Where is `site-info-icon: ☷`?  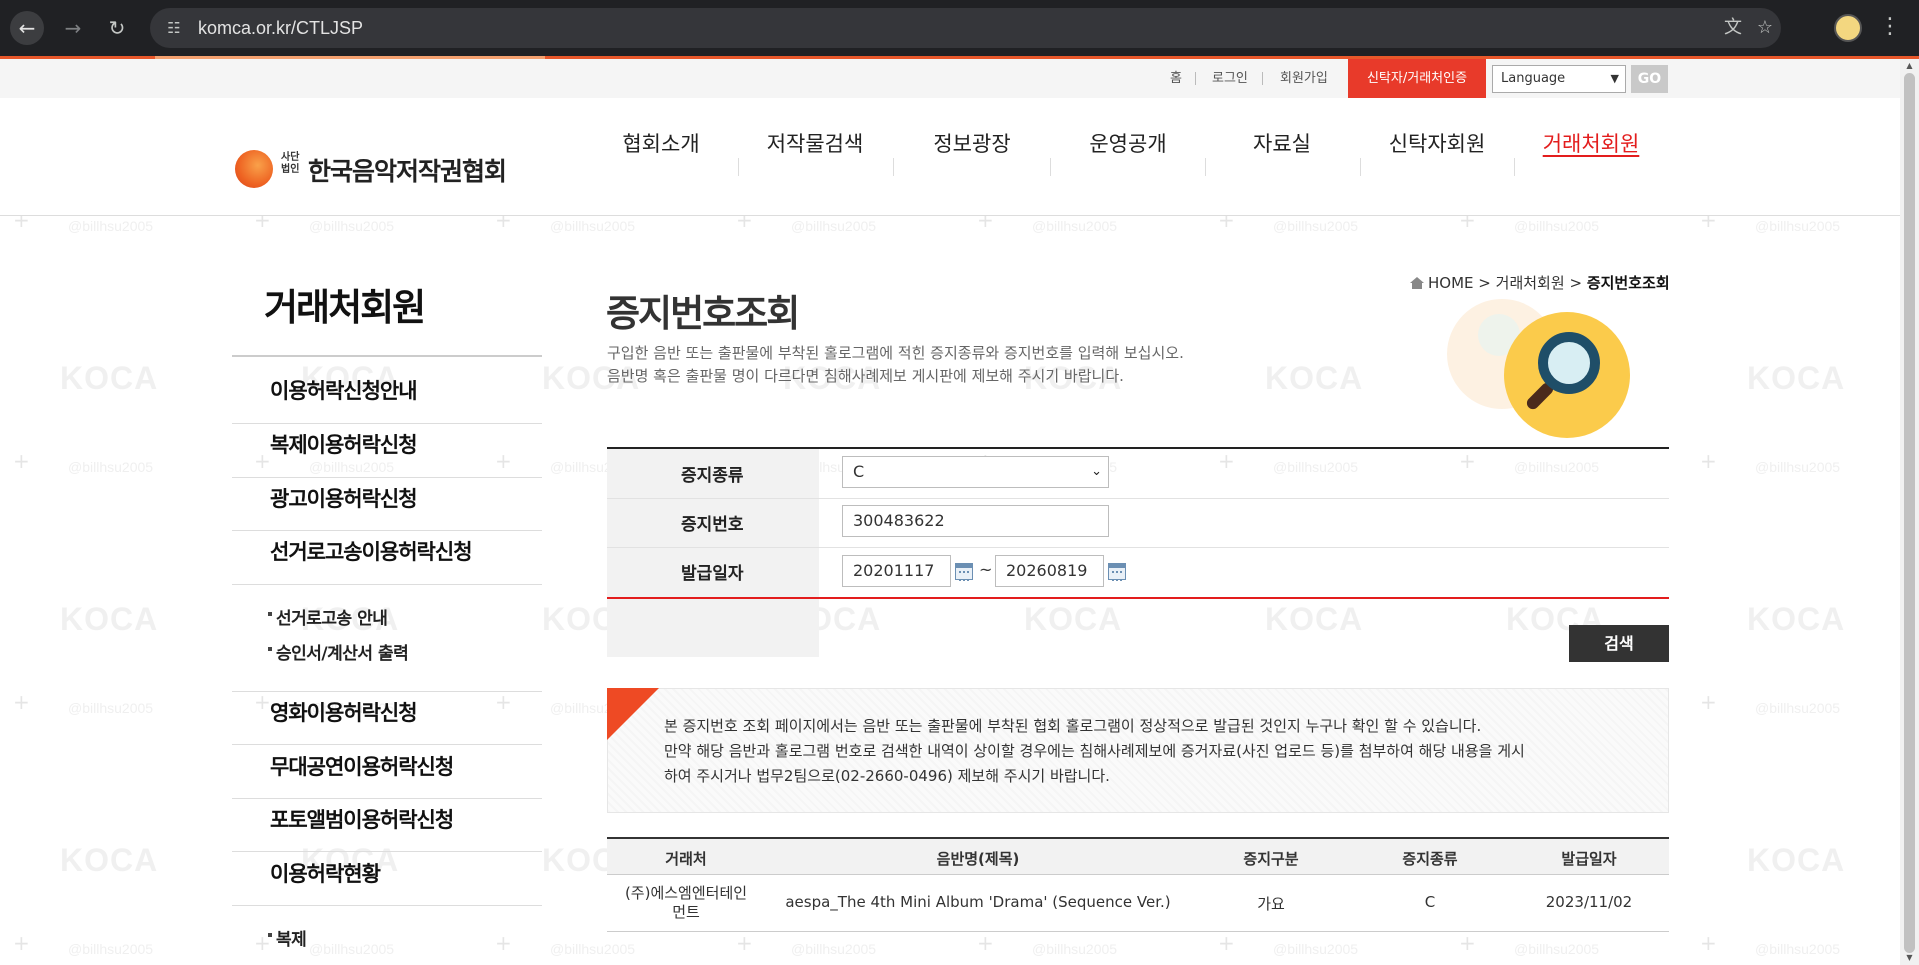
site-info-icon: ☷ is located at coordinates (174, 28).